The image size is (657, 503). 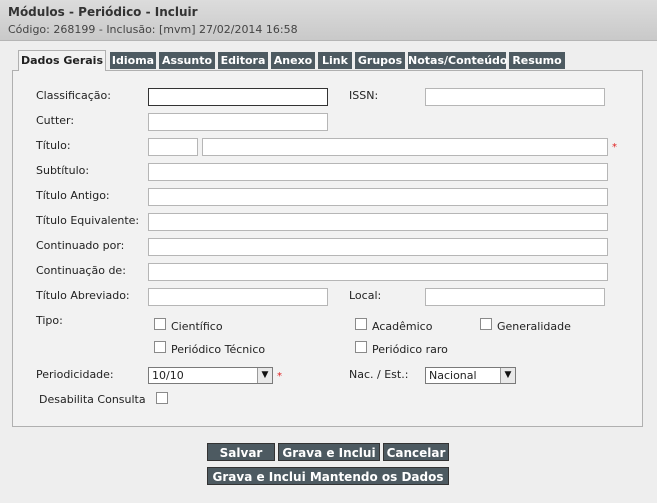 What do you see at coordinates (329, 452) in the screenshot?
I see `grava-inclui-button: Grava e Inclui` at bounding box center [329, 452].